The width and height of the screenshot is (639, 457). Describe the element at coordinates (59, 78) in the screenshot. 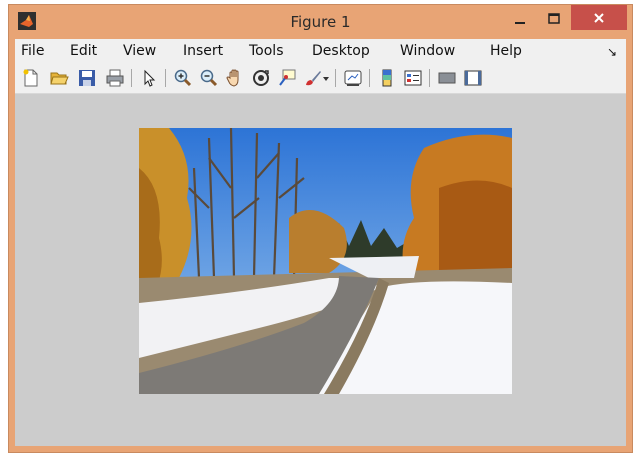

I see `open-file-icon` at that location.